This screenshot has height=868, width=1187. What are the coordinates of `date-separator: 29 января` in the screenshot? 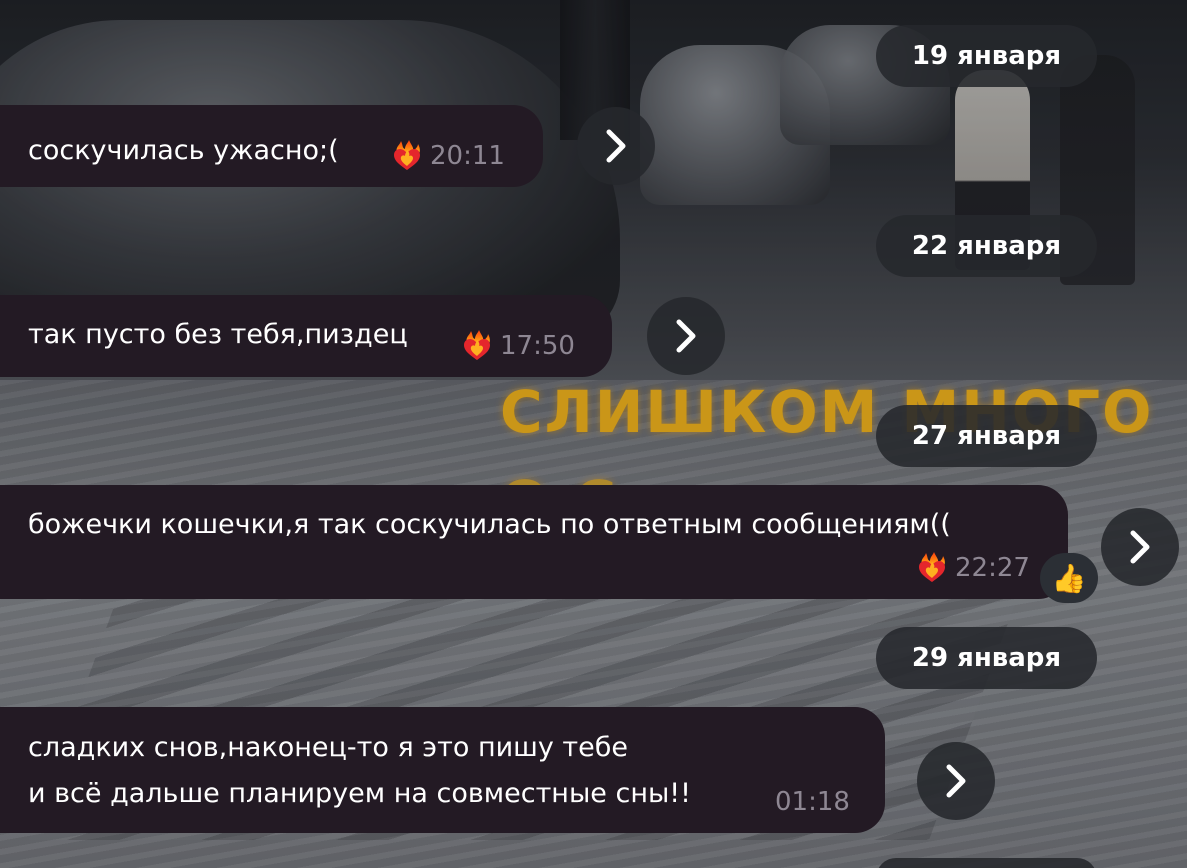 It's located at (986, 658).